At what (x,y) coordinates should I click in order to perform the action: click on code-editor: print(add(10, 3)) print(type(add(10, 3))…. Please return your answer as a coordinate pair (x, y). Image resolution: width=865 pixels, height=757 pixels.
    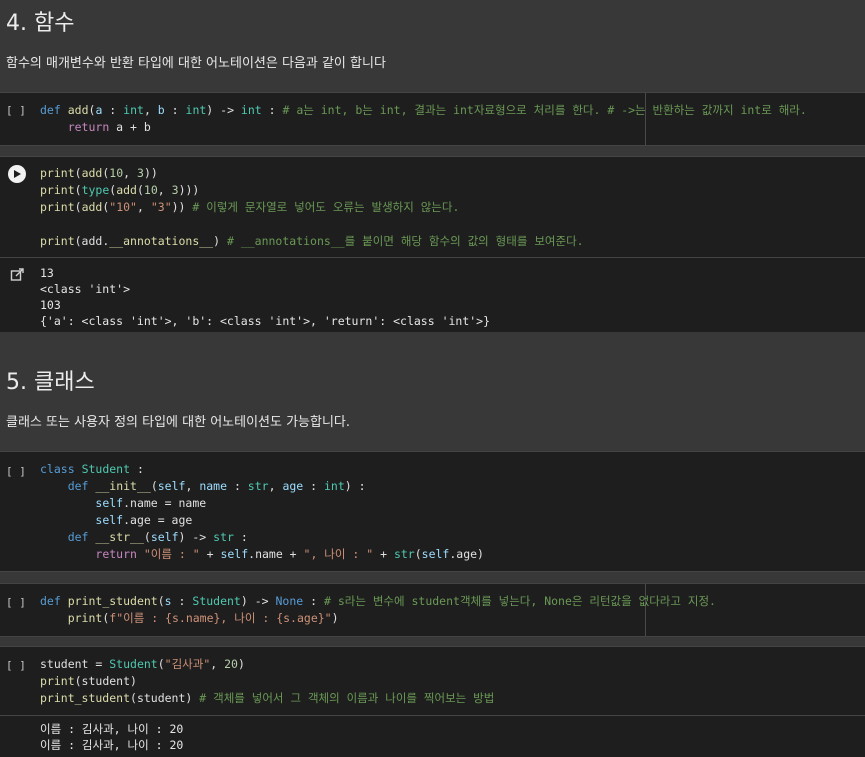
    Looking at the image, I should click on (452, 207).